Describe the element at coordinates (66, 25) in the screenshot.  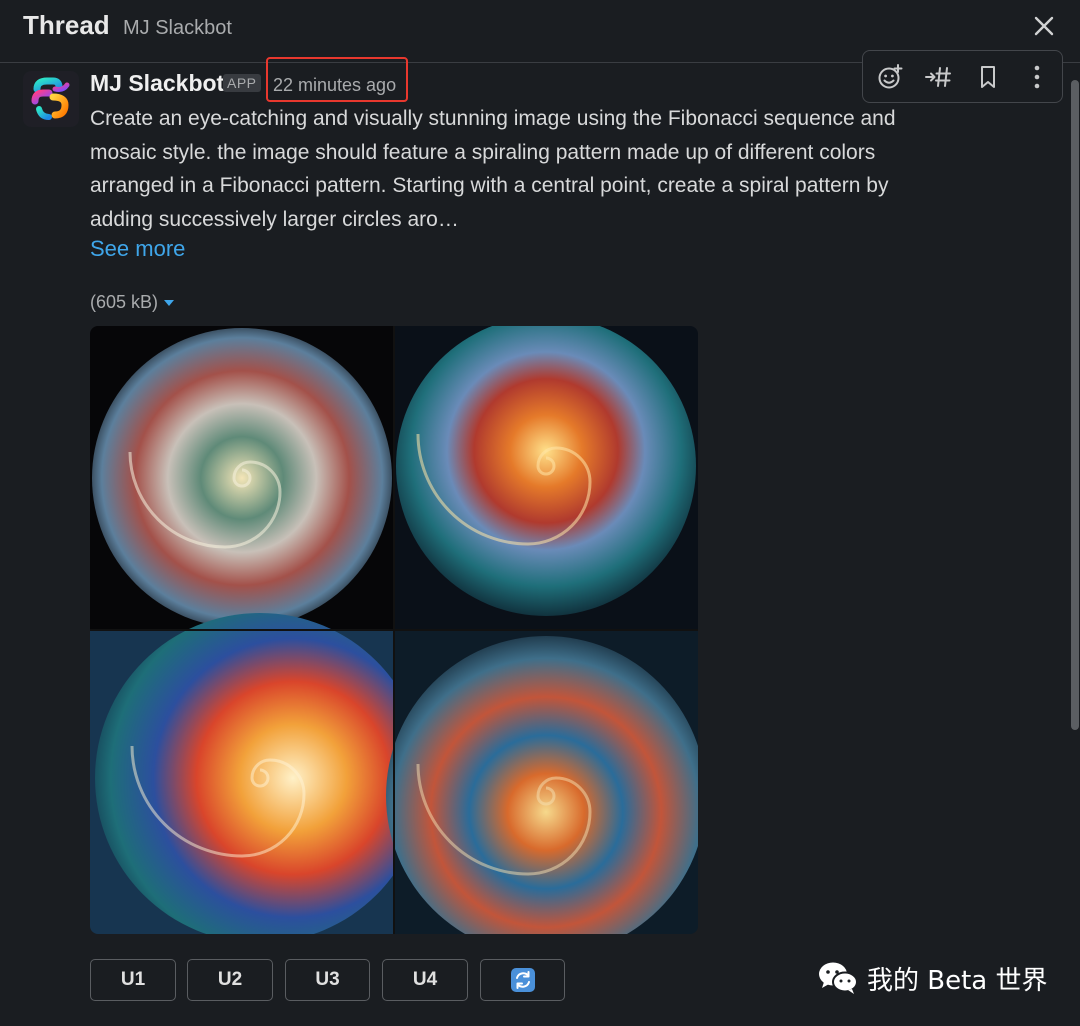
I see `thread-title: Thread` at that location.